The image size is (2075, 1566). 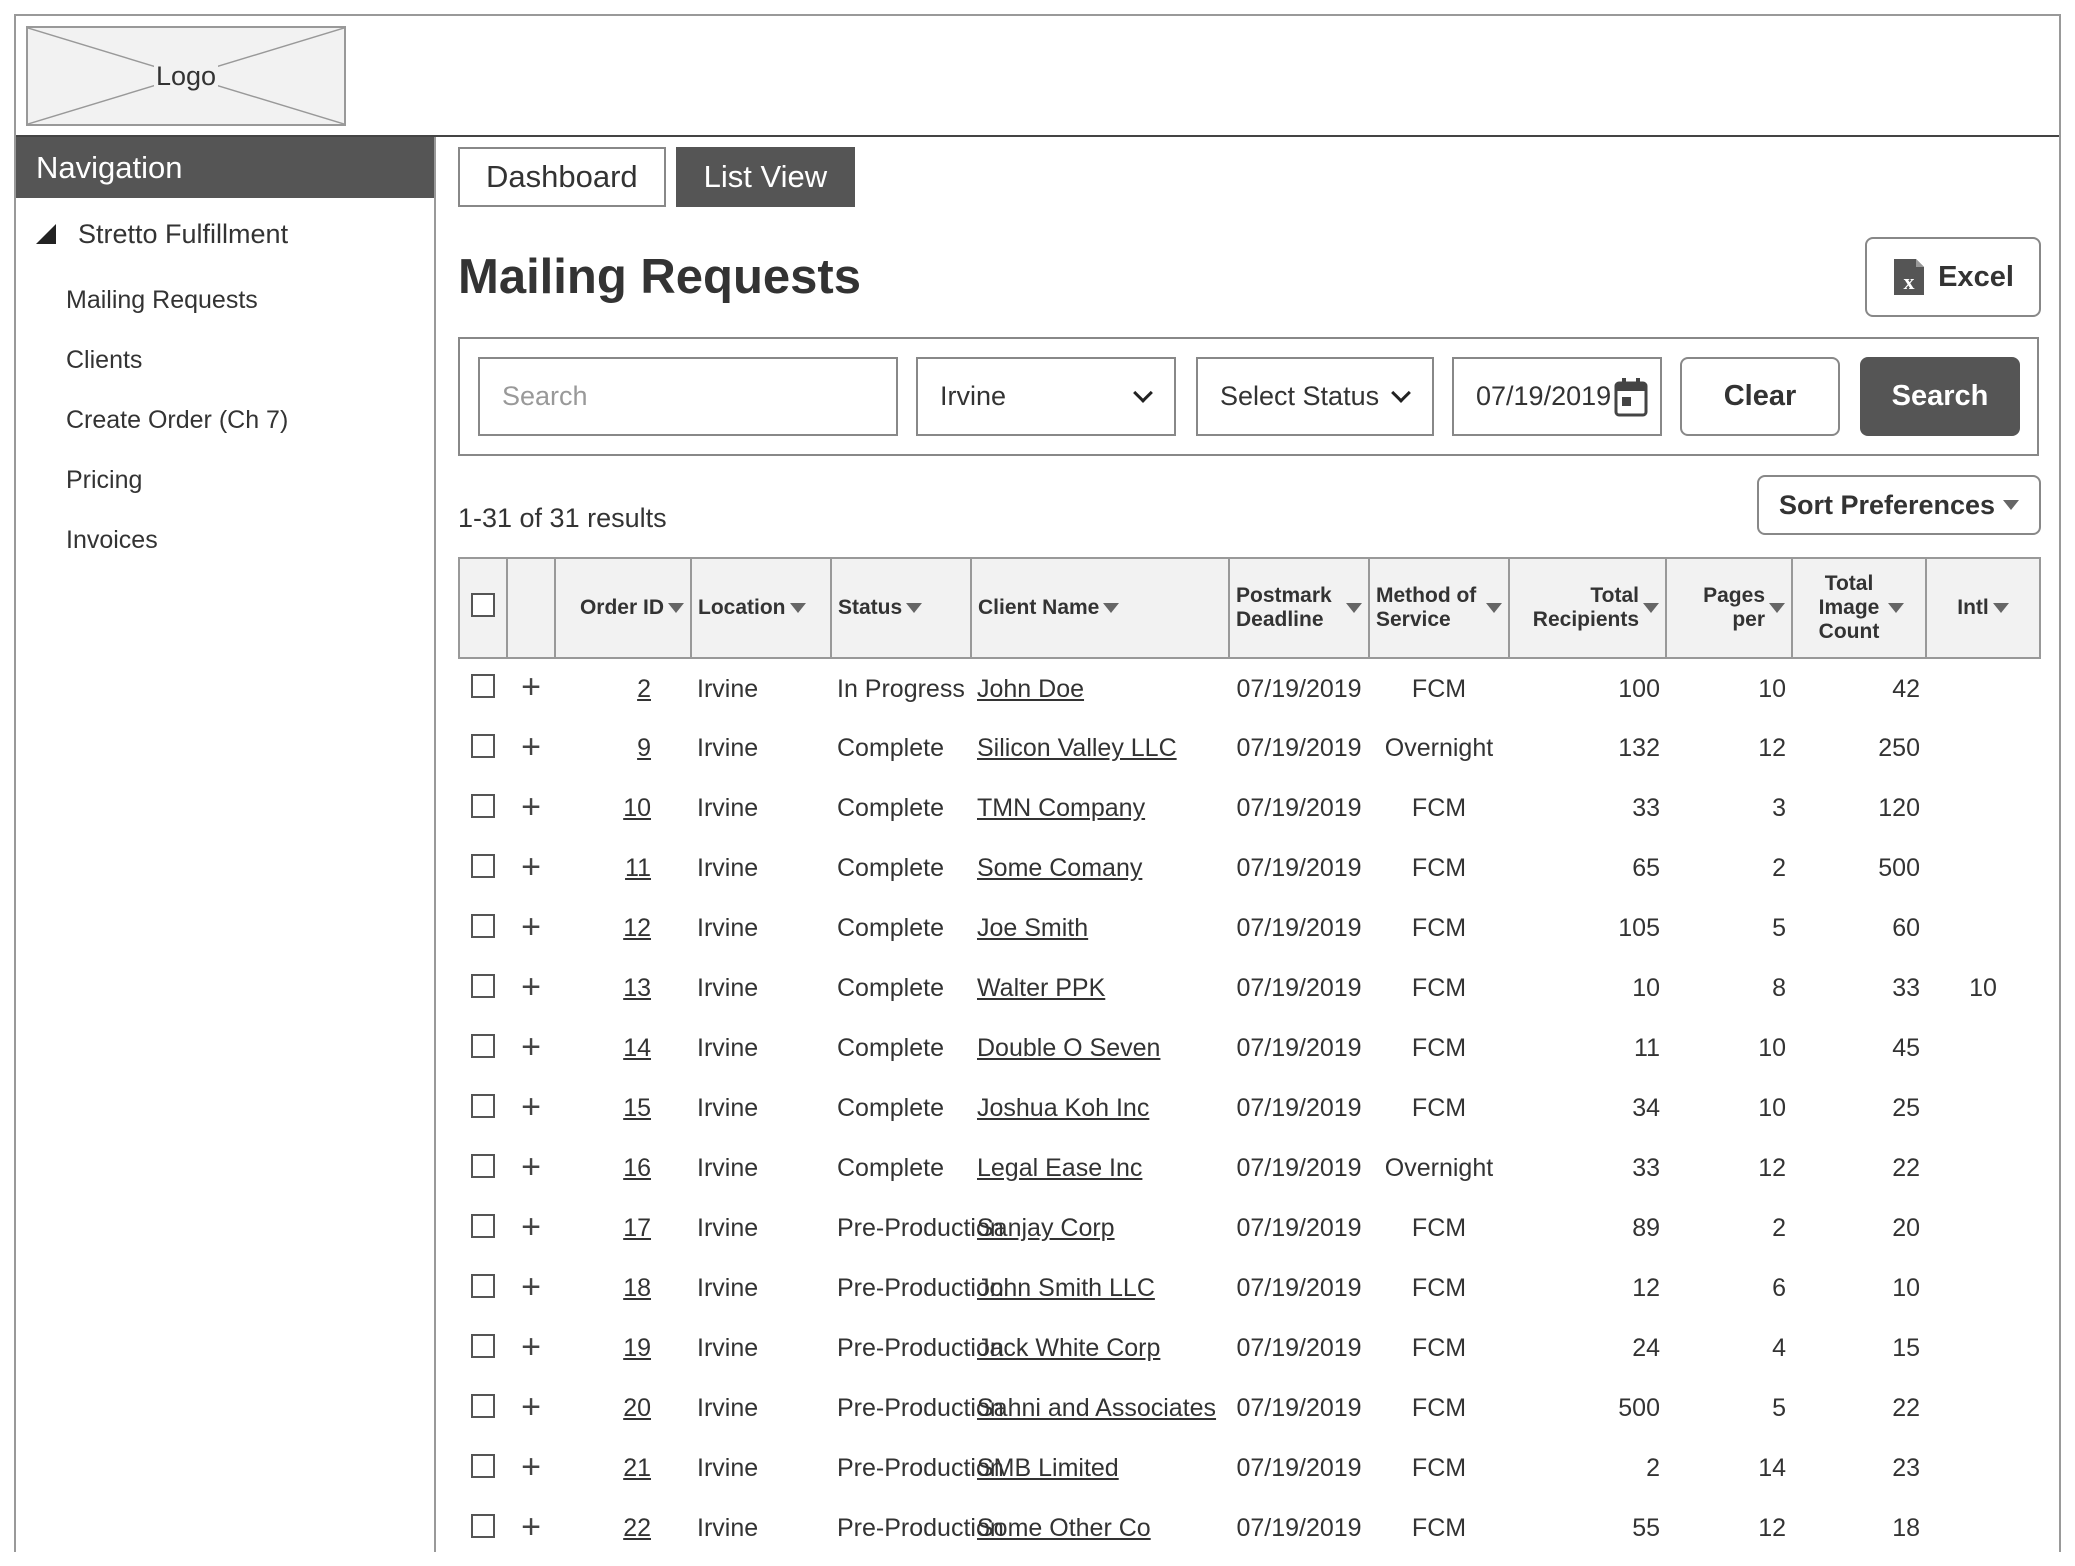 I want to click on client-name-link: Legal Ease Inc, so click(x=1059, y=1168).